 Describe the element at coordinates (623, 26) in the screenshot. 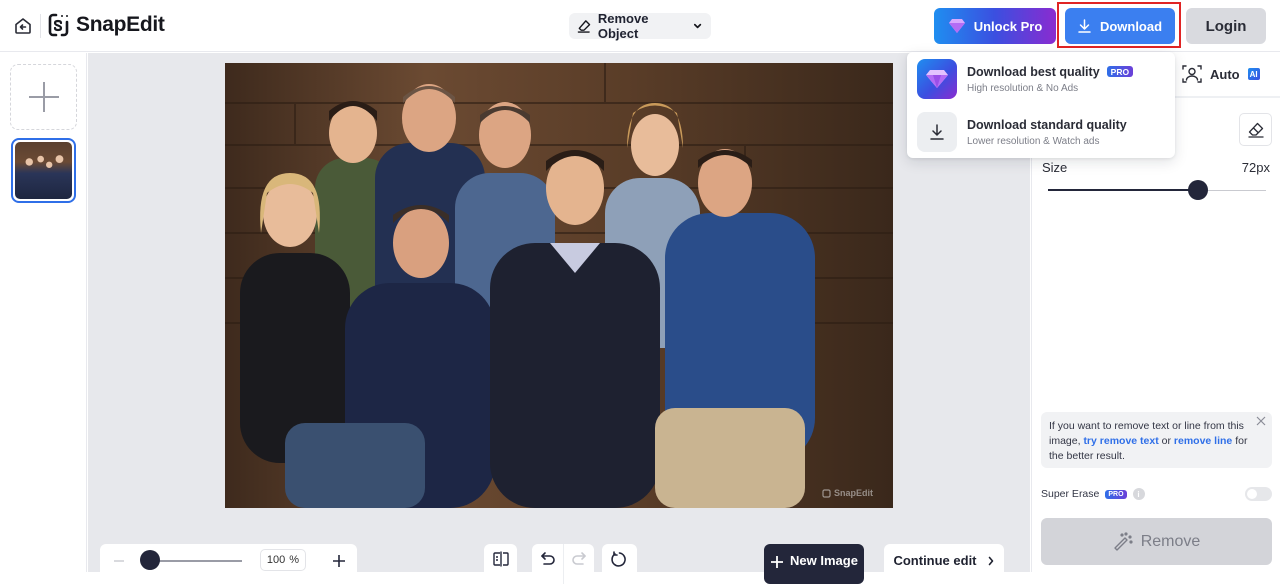

I see `tool-select-label: Remove Object` at that location.